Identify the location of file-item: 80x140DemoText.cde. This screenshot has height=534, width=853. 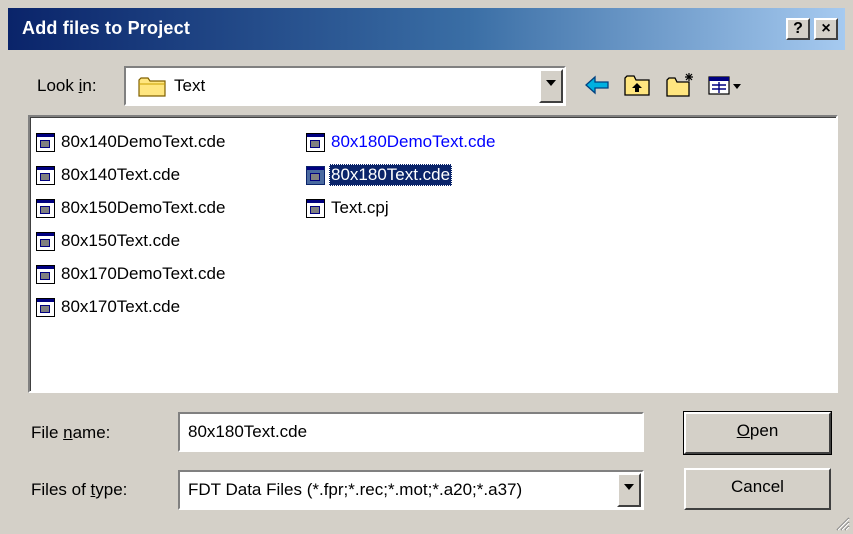
(131, 142).